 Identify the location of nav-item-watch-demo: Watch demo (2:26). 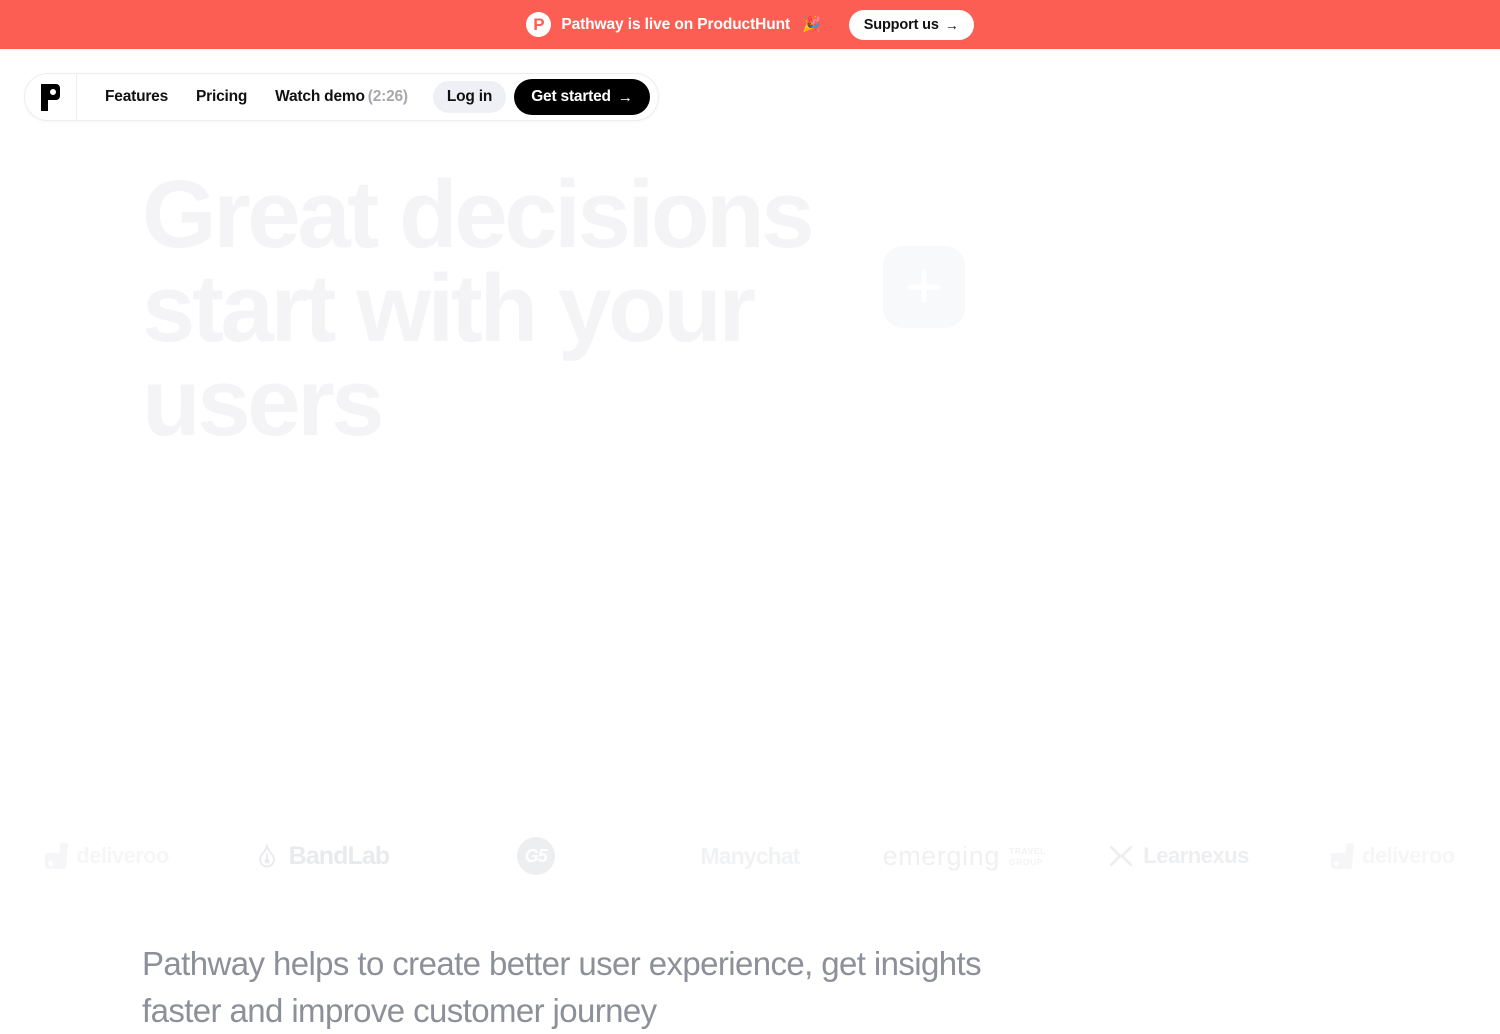
(341, 97).